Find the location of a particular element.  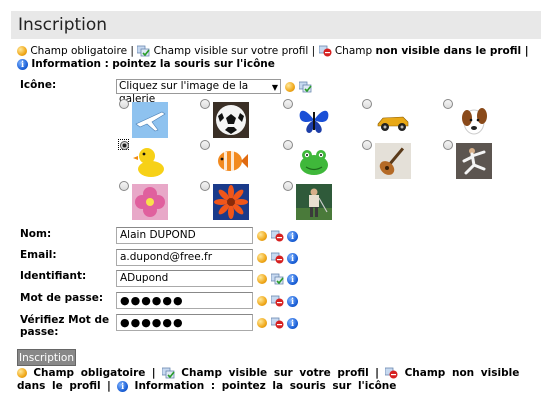

icon-select: Cliquez sur l'image de la galerie ▼ is located at coordinates (198, 92).